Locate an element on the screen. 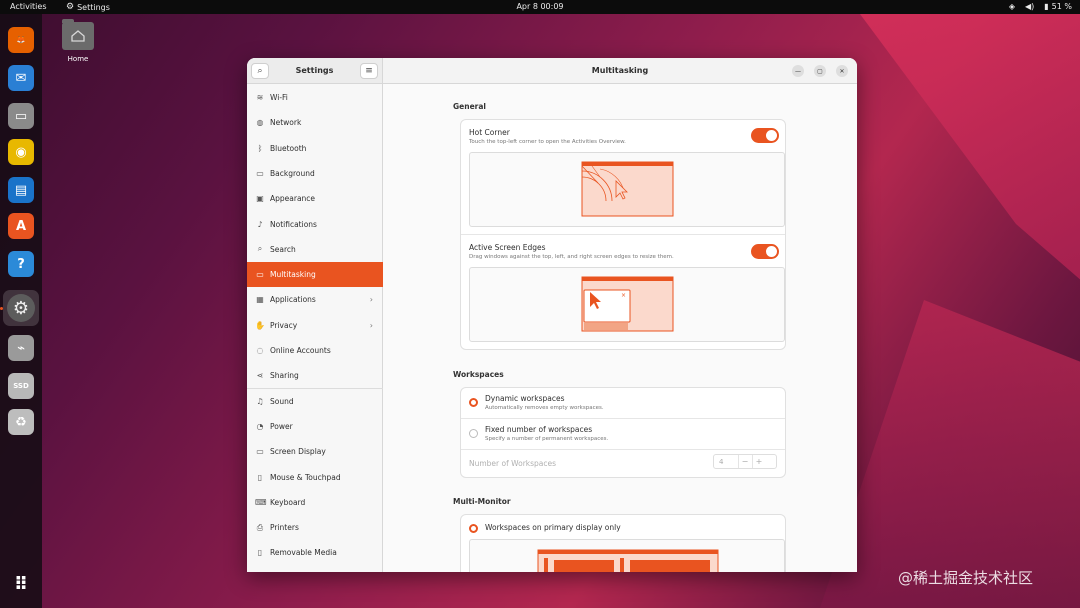  thunderbird-launcher: ✉ is located at coordinates (21, 78).